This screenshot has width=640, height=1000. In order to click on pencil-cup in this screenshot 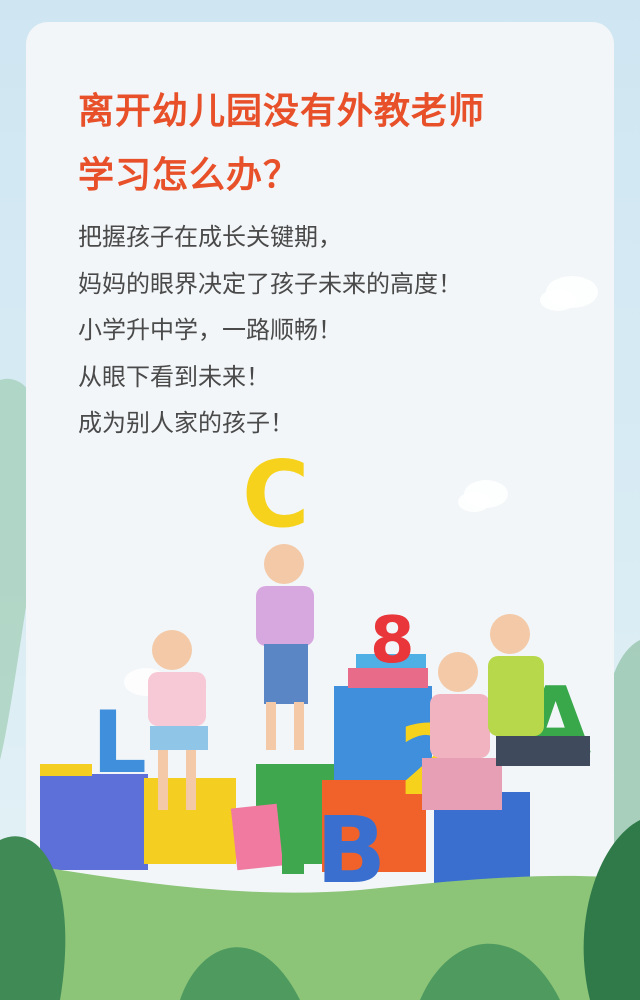, I will do `click(293, 858)`.